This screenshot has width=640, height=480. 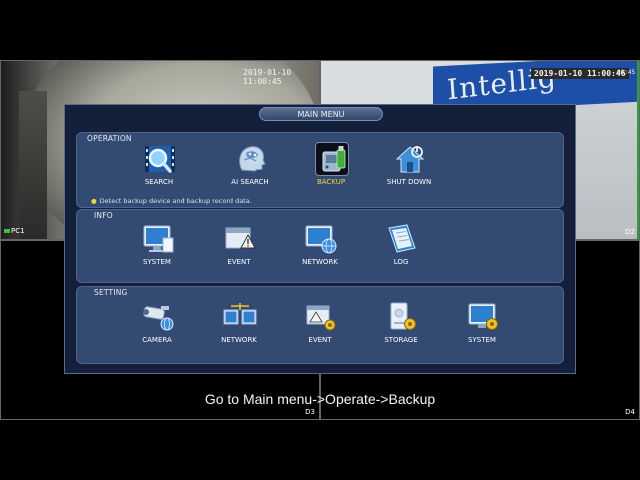 What do you see at coordinates (310, 412) in the screenshot?
I see `channel-label: D3` at bounding box center [310, 412].